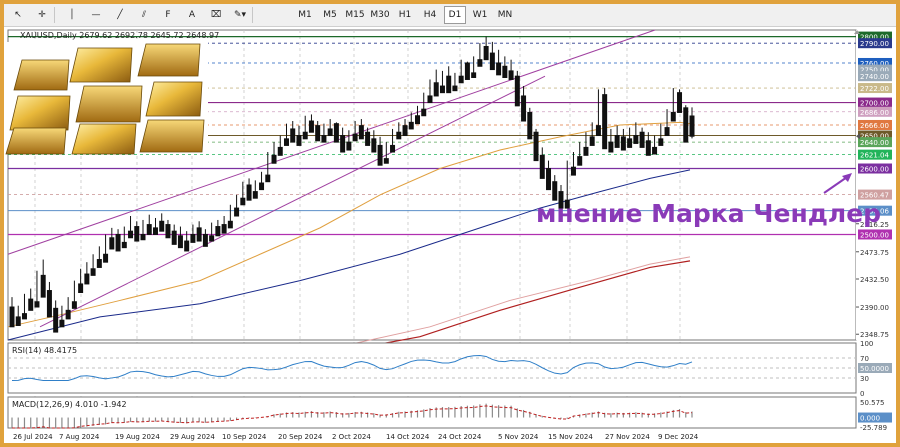  What do you see at coordinates (678, 437) in the screenshot?
I see `date-label: 9 Dec 2024` at bounding box center [678, 437].